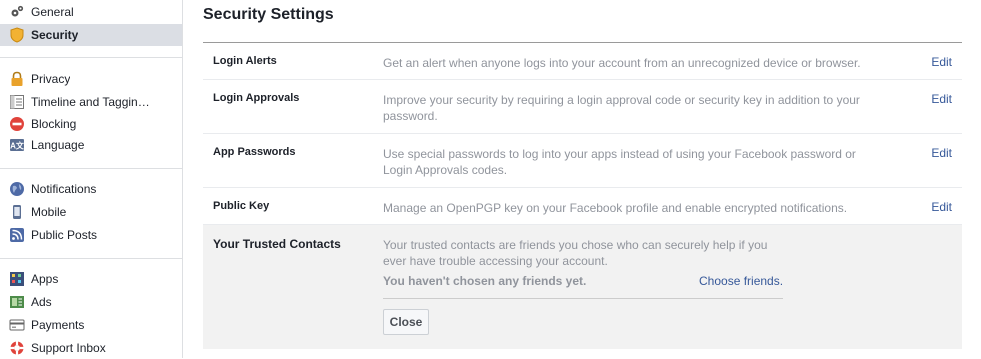 The width and height of the screenshot is (981, 359). I want to click on sidebar-item-label: Blocking, so click(54, 124).